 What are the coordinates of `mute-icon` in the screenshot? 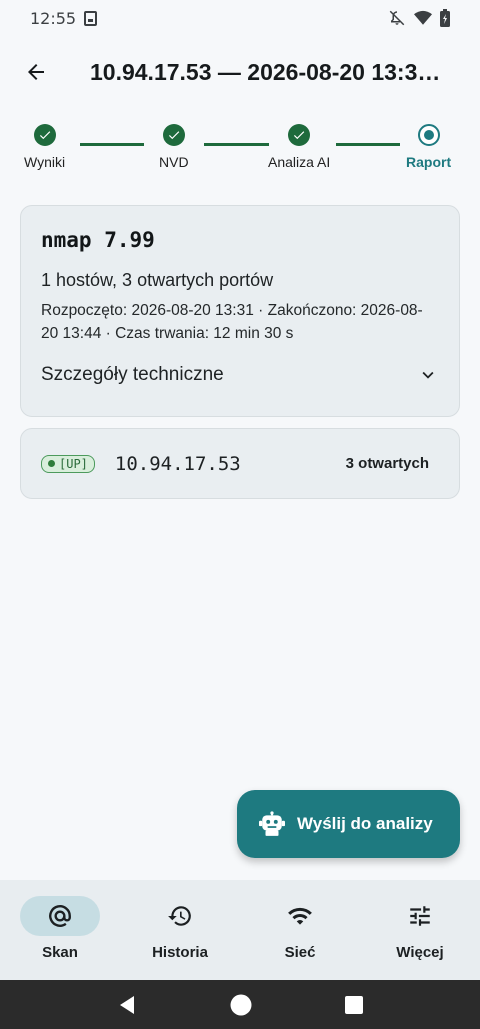 It's located at (397, 18).